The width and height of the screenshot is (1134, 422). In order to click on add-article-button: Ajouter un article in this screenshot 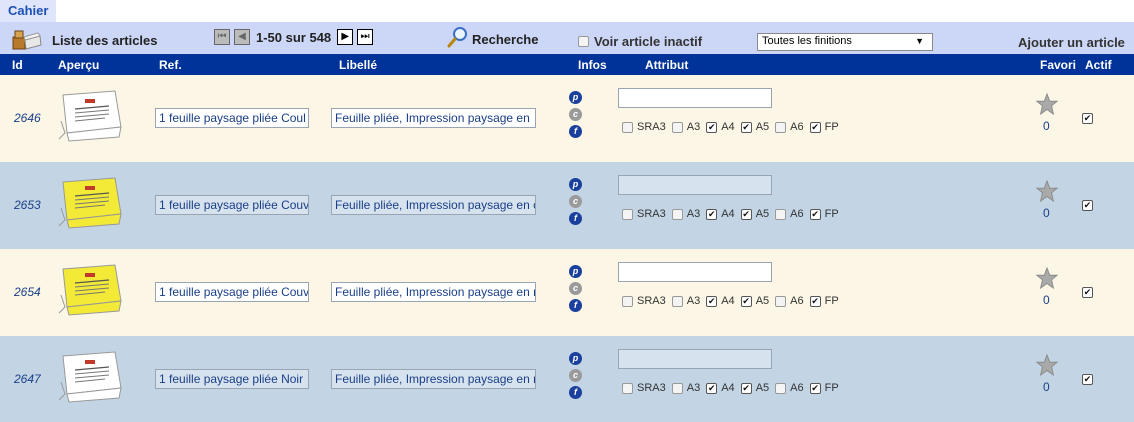, I will do `click(1071, 42)`.